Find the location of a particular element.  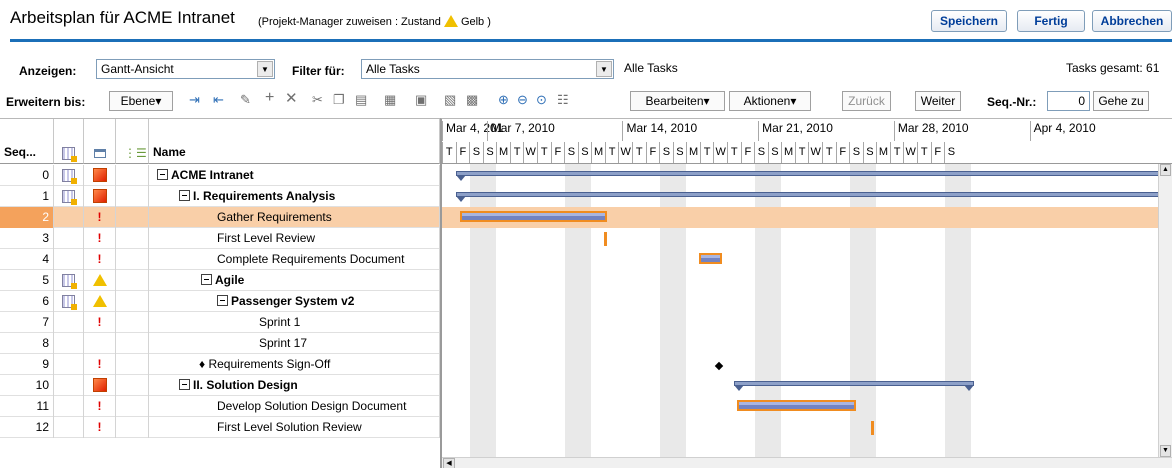

task-name-cell: Passenger System v2 is located at coordinates (294, 301).